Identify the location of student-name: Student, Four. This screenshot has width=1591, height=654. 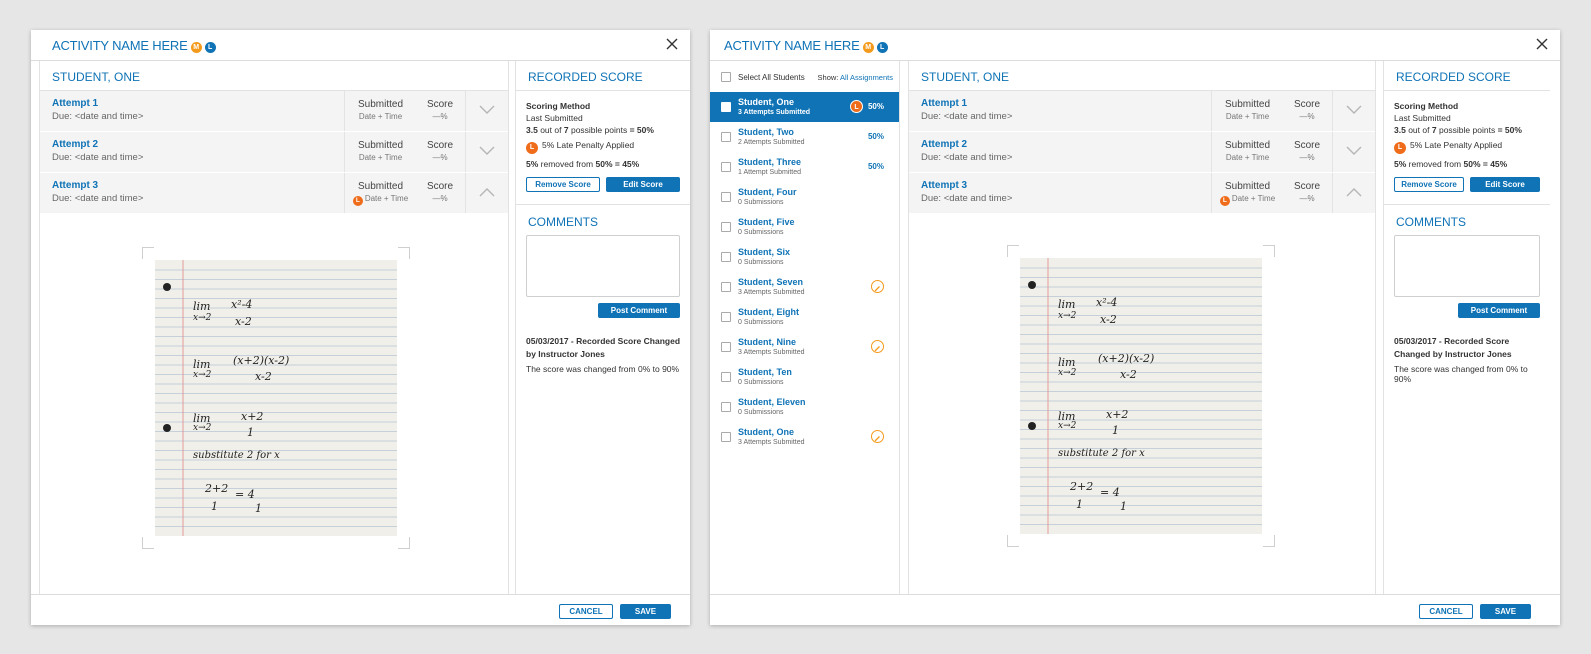
(767, 192).